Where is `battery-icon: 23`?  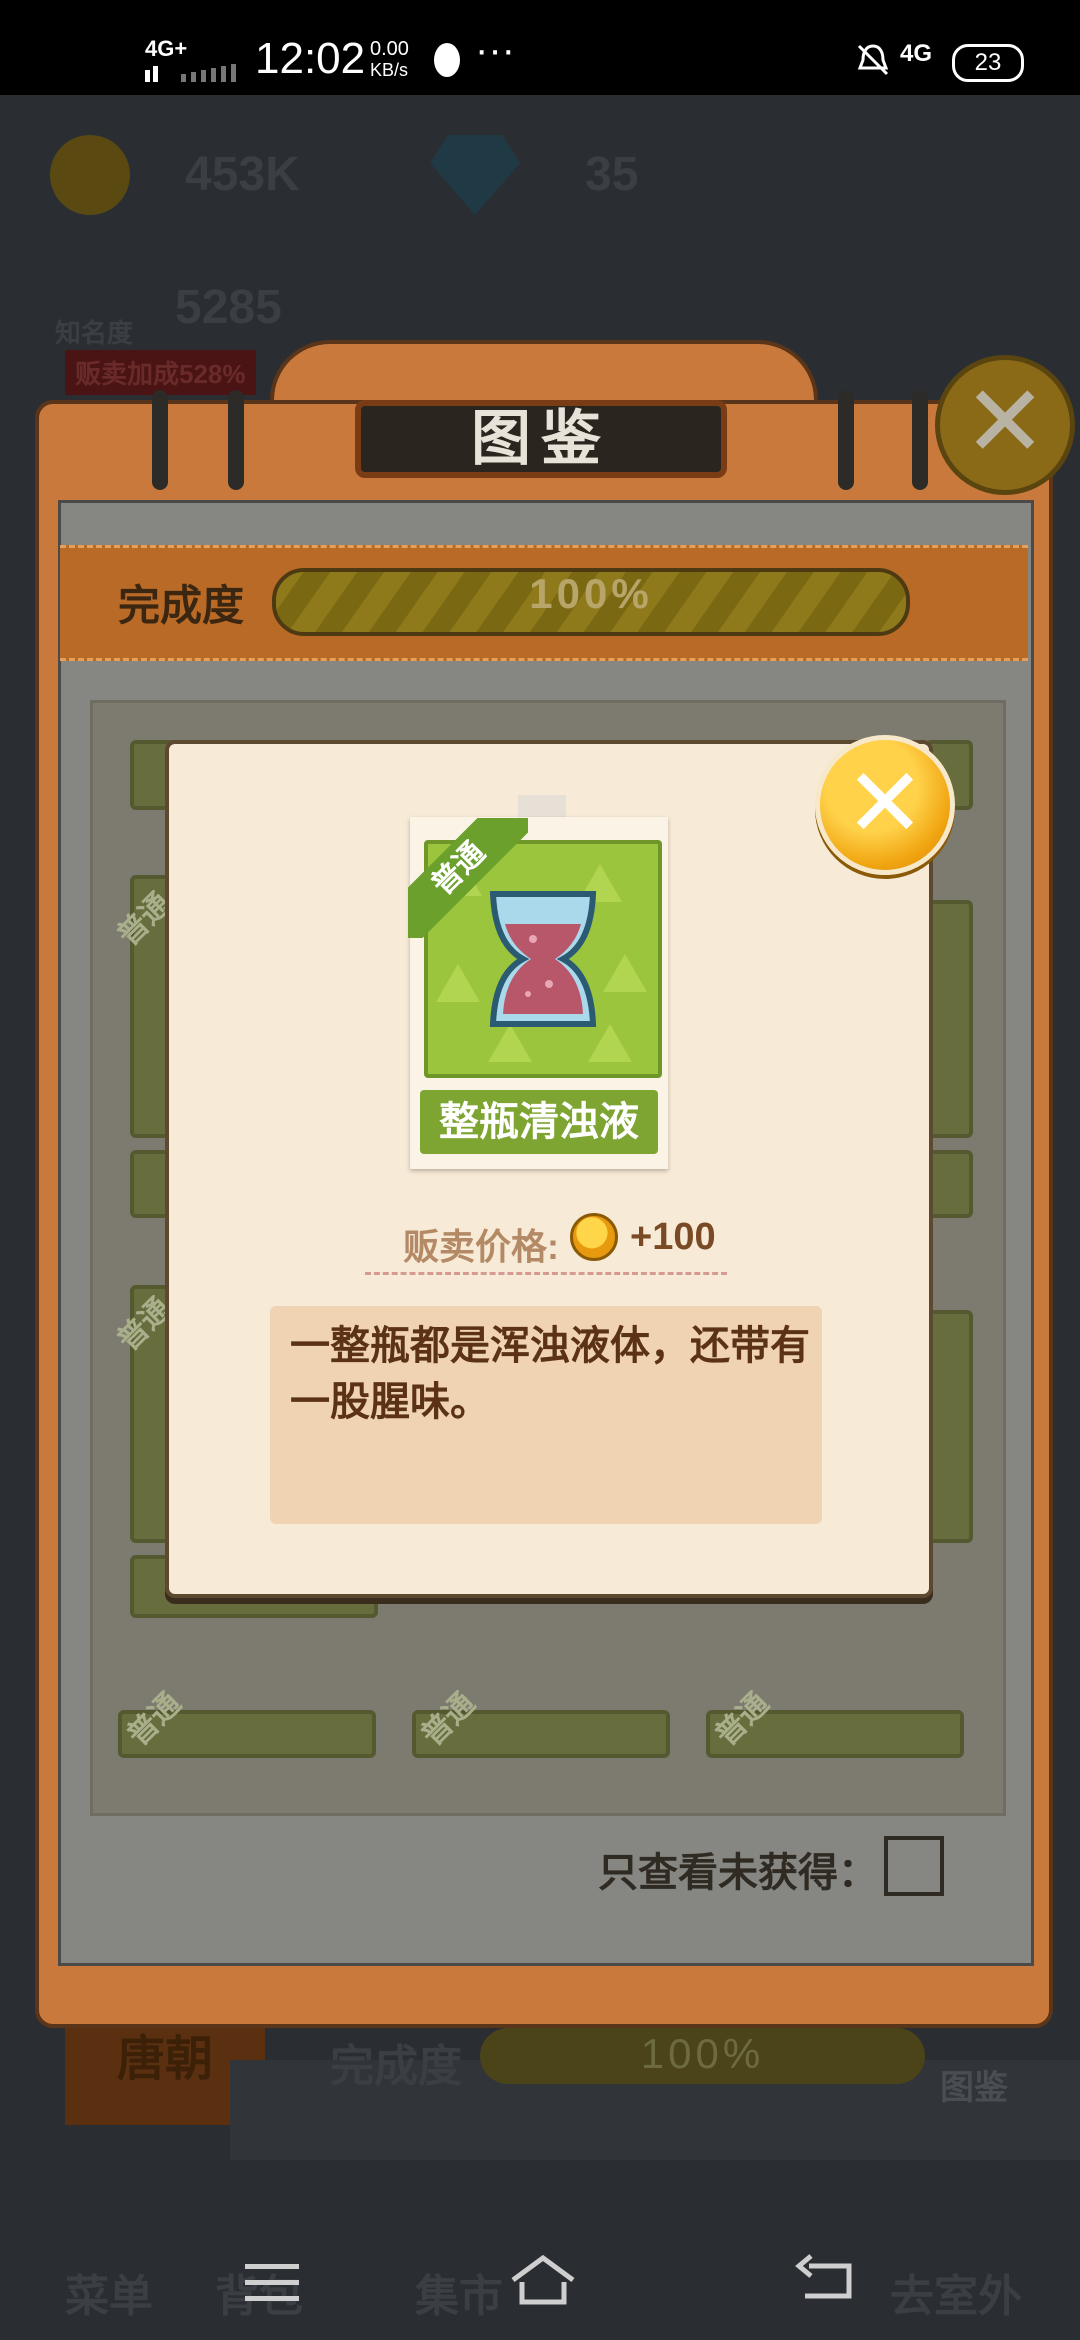 battery-icon: 23 is located at coordinates (988, 63).